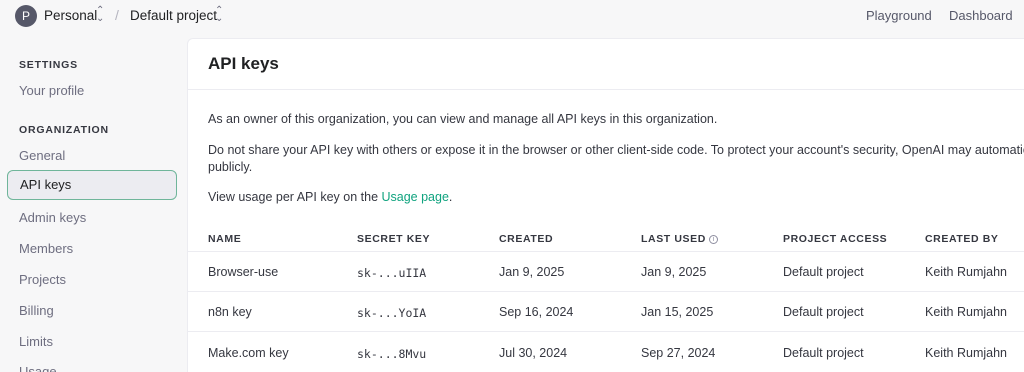  What do you see at coordinates (36, 341) in the screenshot?
I see `sidebar-item-limits: Limits` at bounding box center [36, 341].